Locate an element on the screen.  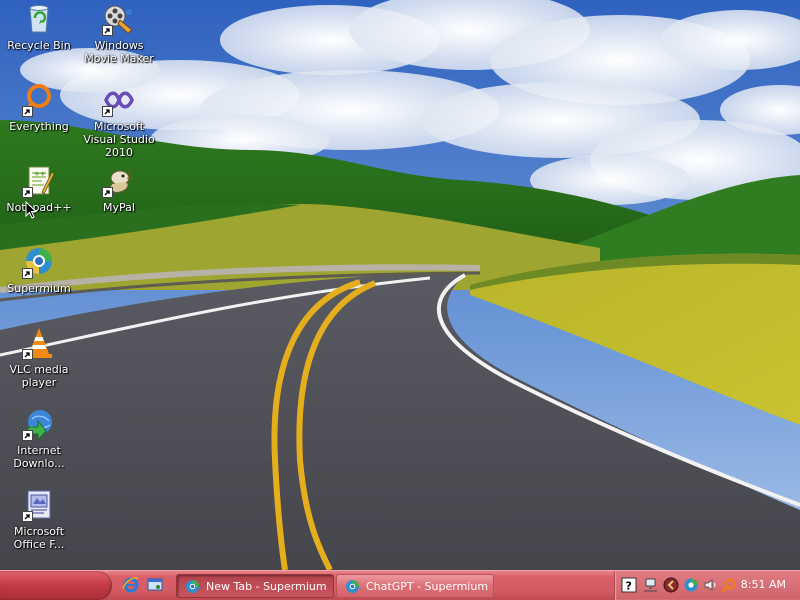
taskbar-clock: 8:51 AM is located at coordinates (763, 584).